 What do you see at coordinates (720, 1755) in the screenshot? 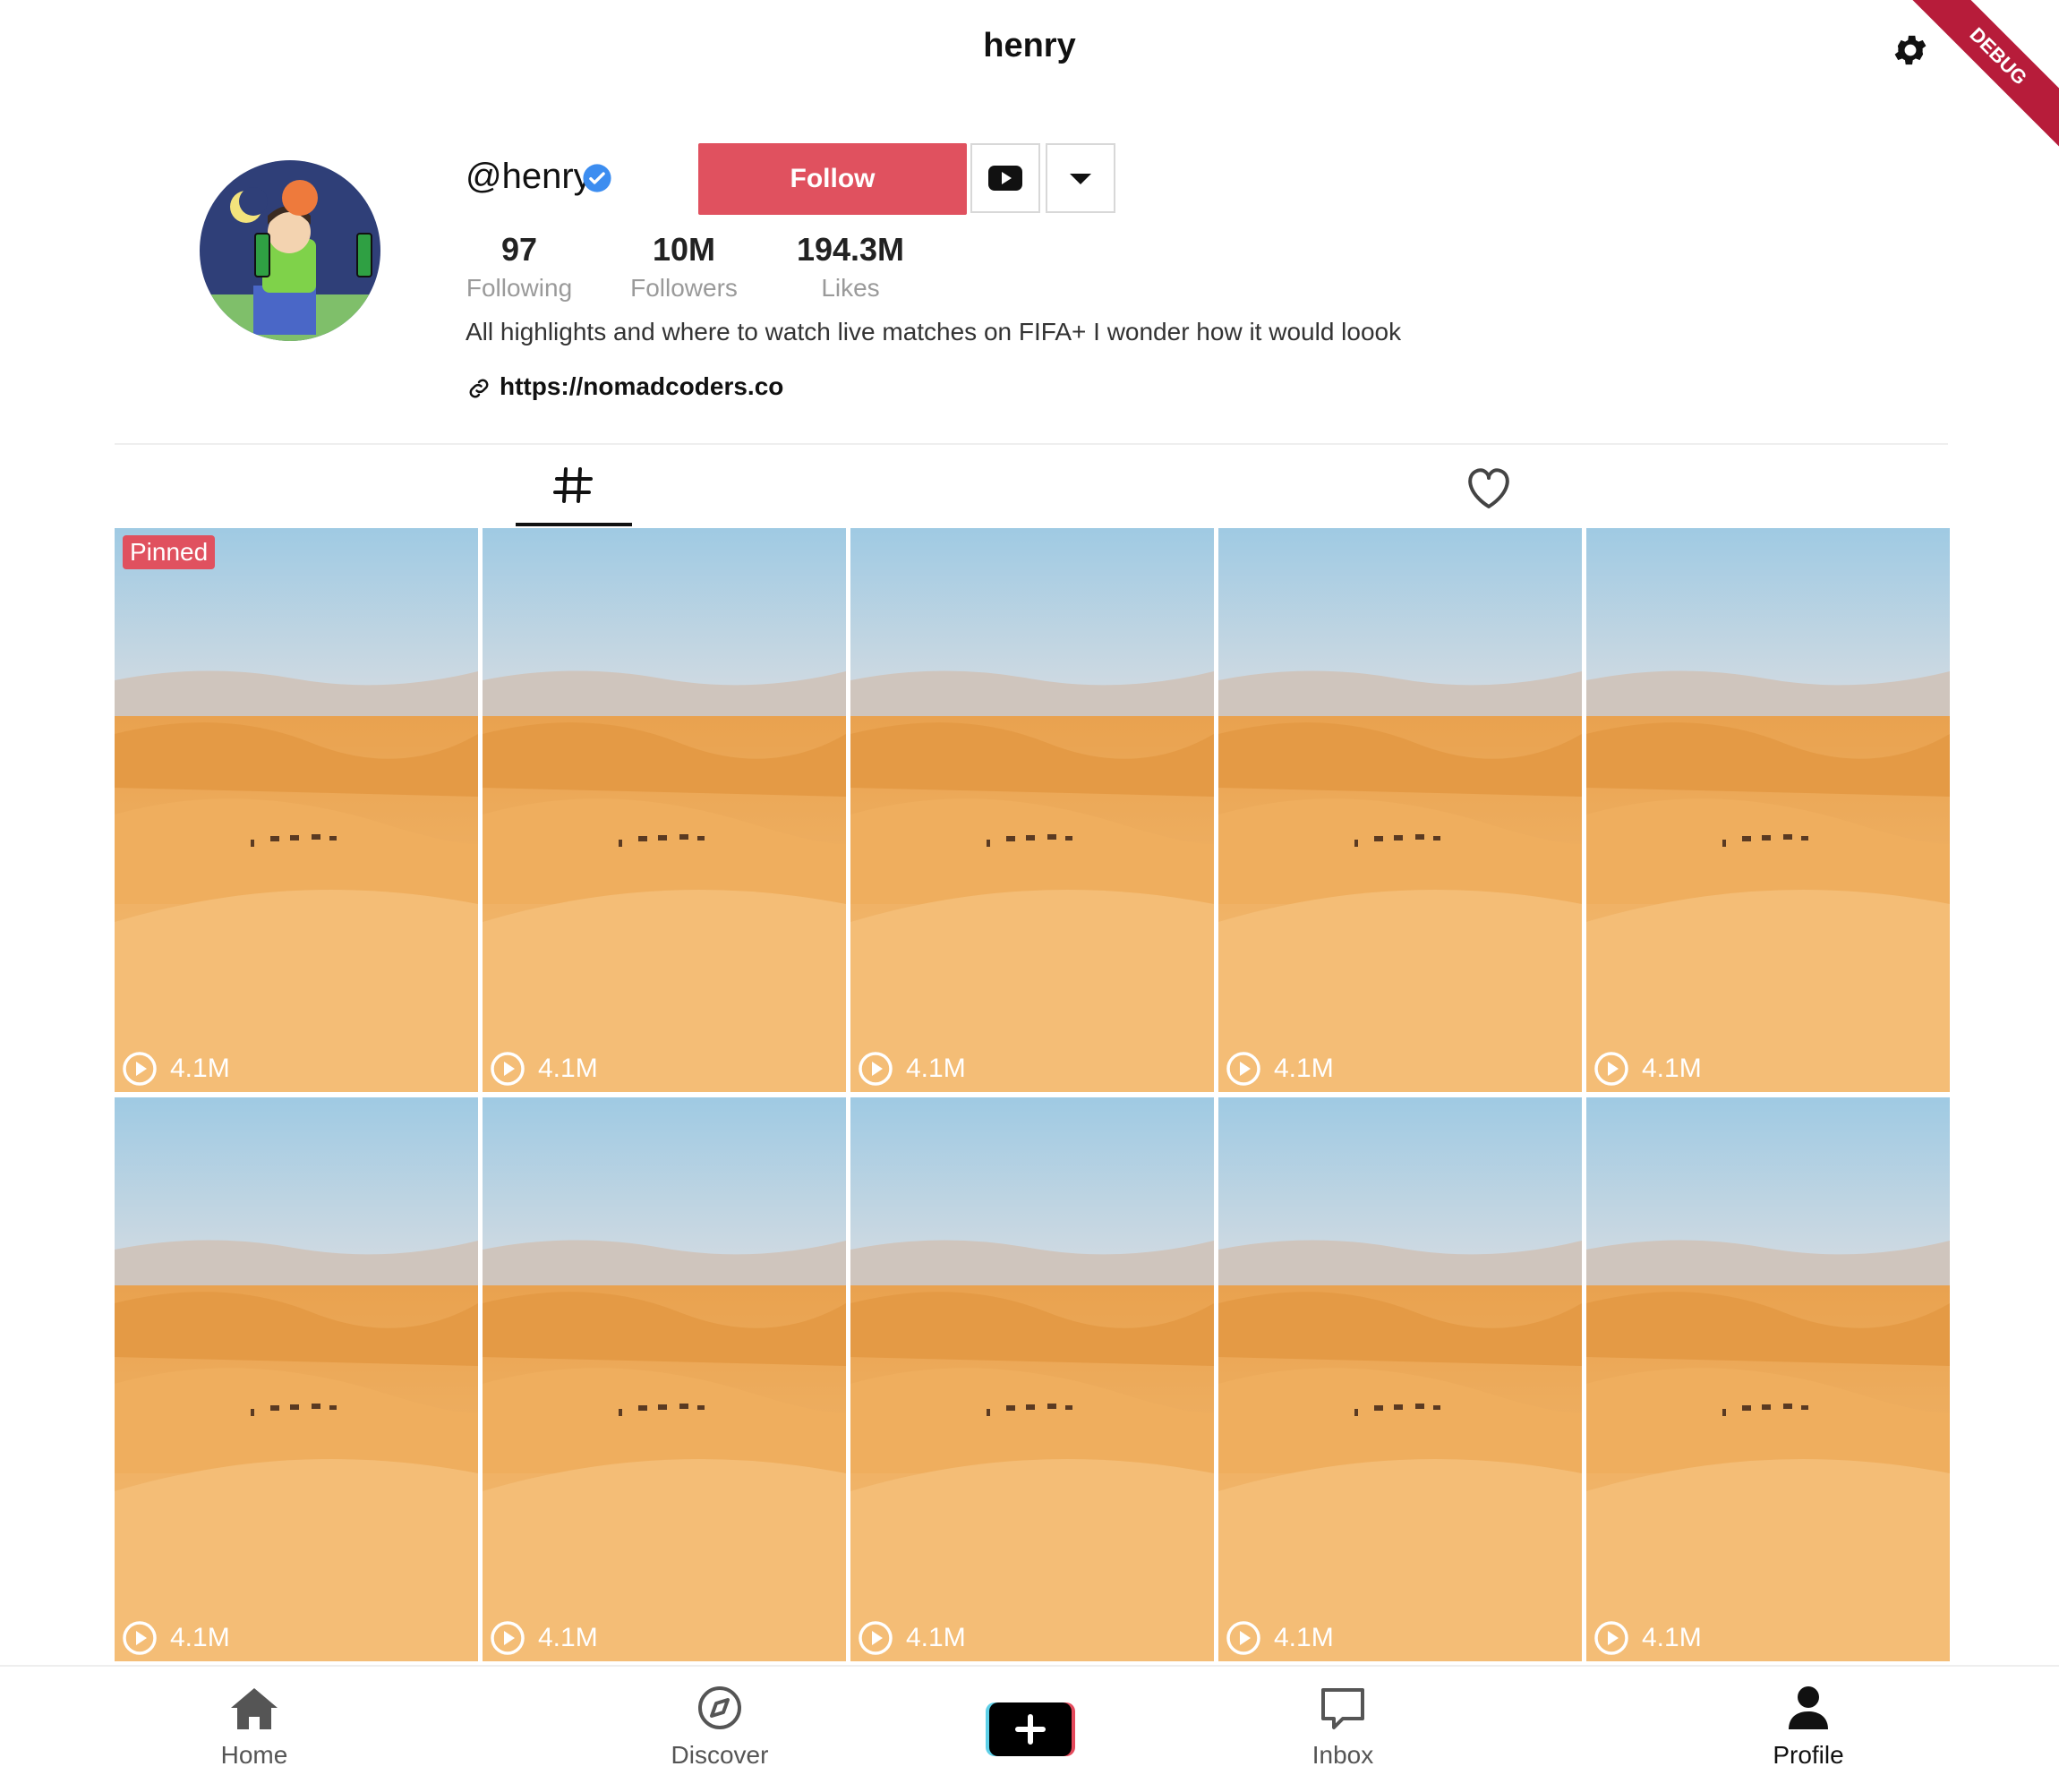
I see `nav-label: Discover` at bounding box center [720, 1755].